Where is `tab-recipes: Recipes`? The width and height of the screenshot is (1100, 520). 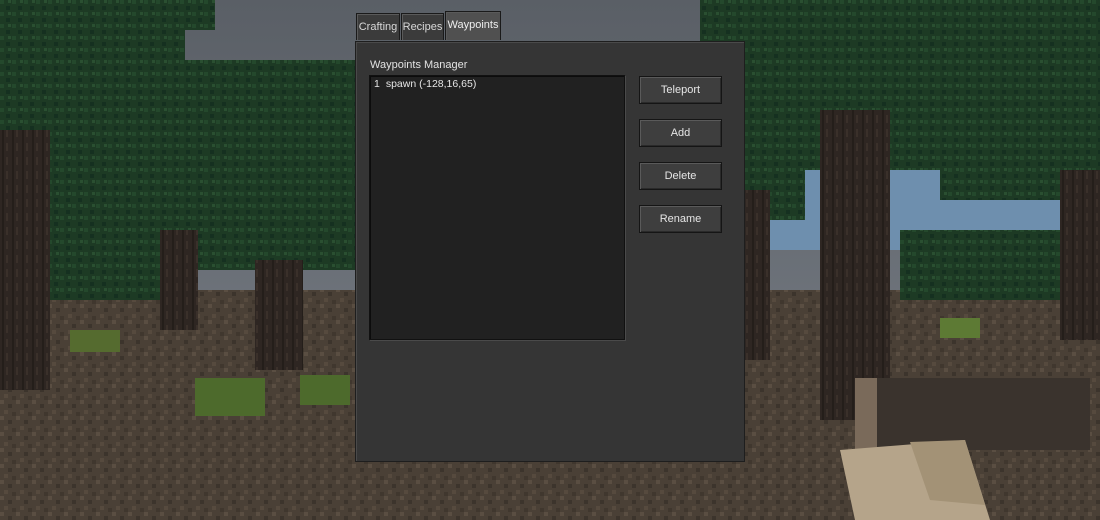 tab-recipes: Recipes is located at coordinates (422, 26).